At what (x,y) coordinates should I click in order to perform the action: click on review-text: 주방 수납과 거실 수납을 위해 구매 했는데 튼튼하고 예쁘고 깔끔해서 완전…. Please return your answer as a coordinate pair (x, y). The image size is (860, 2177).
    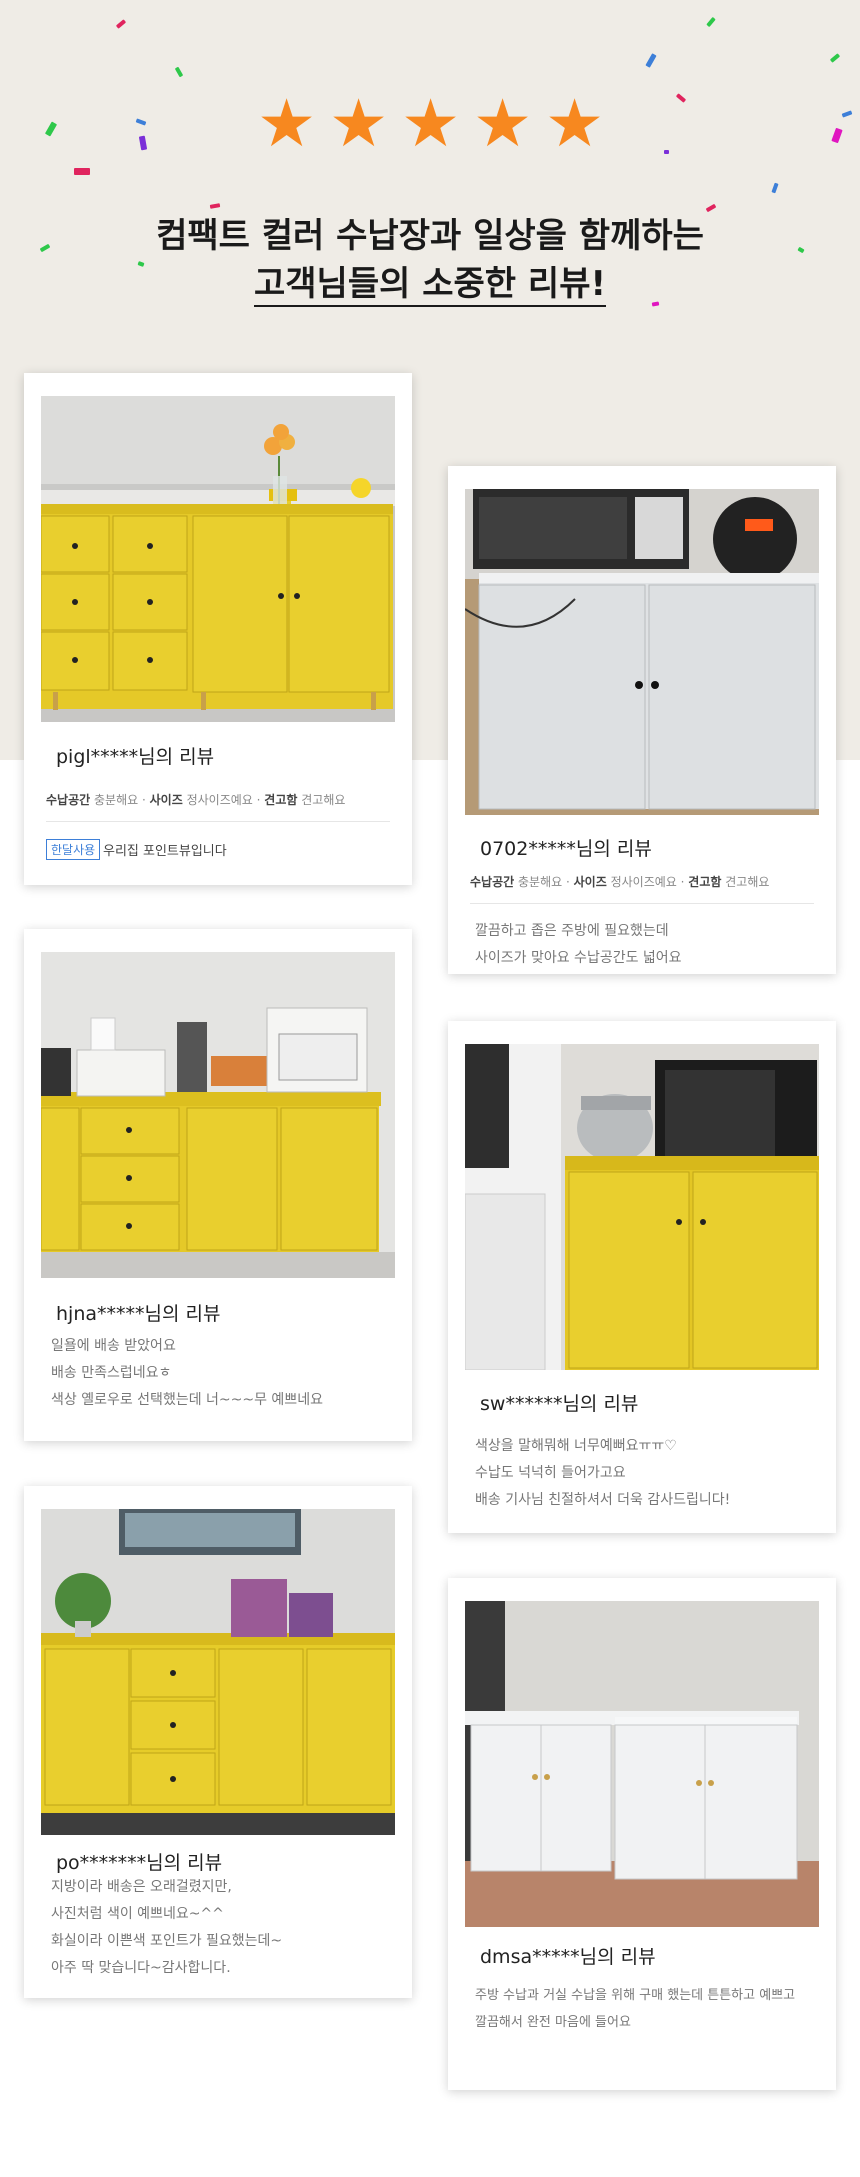
    Looking at the image, I should click on (635, 2009).